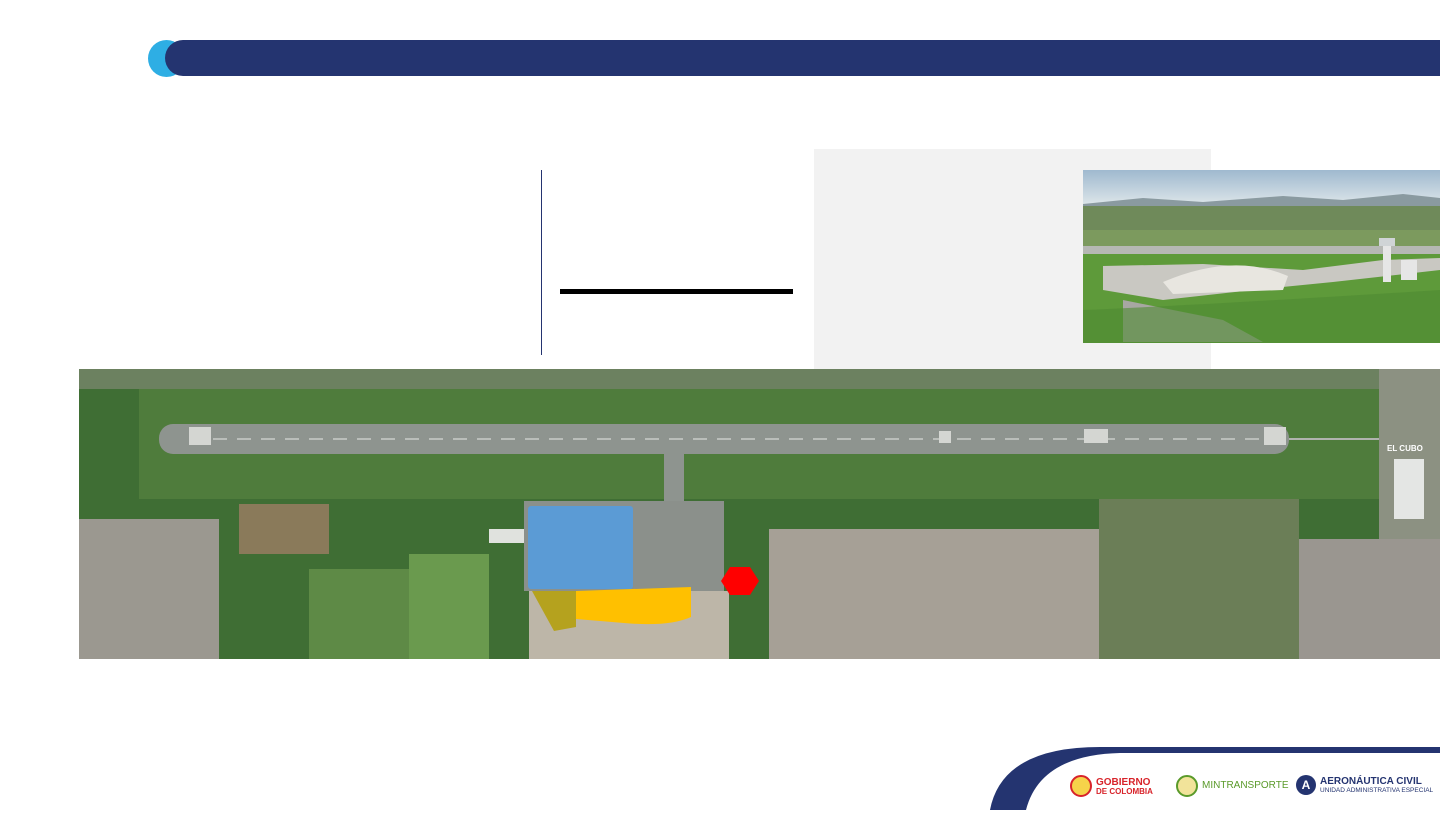 This screenshot has height=815, width=1440. What do you see at coordinates (1081, 786) in the screenshot?
I see `coat-of-arms-icon` at bounding box center [1081, 786].